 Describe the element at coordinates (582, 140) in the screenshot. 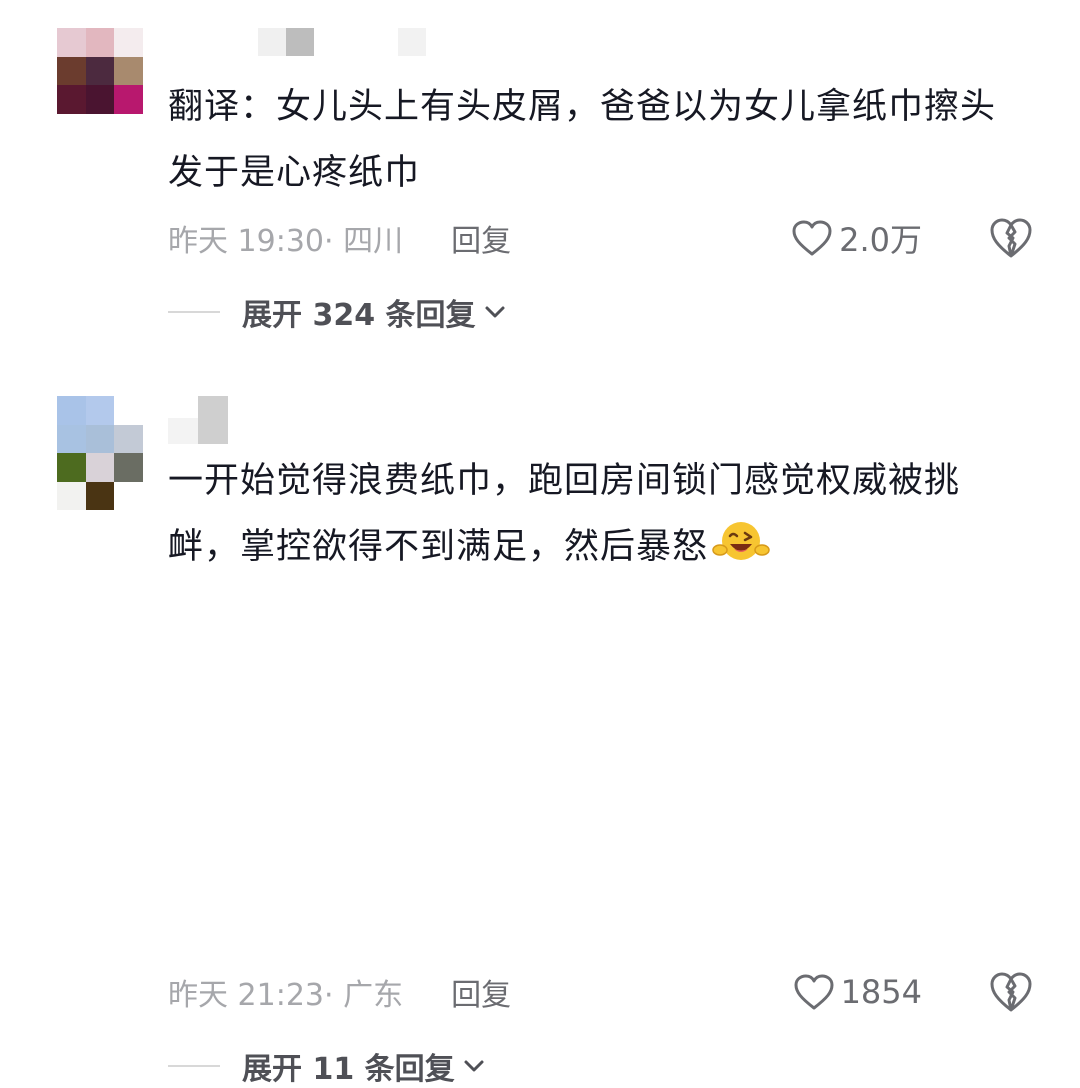

I see `comment-text: 翻译：女儿头上有头皮屑，爸爸以为女儿拿纸巾擦头发于是心疼纸巾` at that location.